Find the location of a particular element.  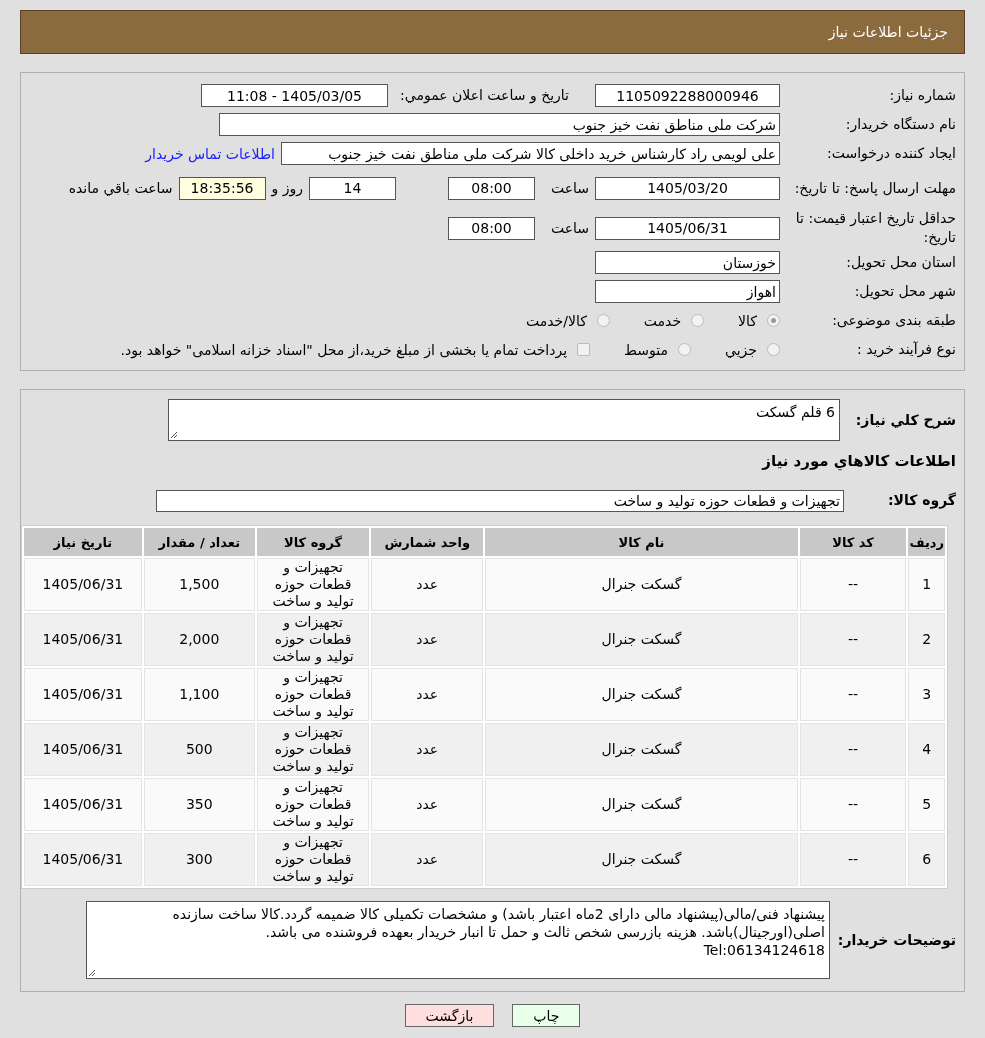

option-label: متوسط is located at coordinates (646, 349).